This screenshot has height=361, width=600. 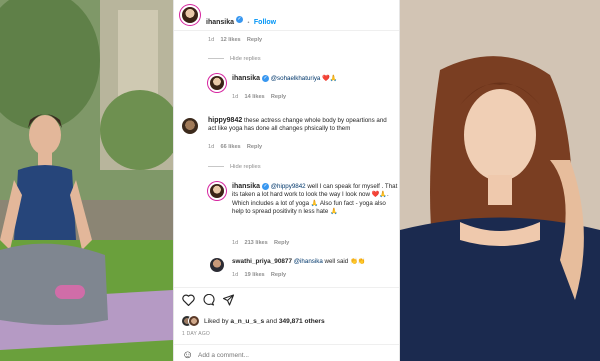 What do you see at coordinates (254, 275) in the screenshot?
I see `comment-likes: 19 likes` at bounding box center [254, 275].